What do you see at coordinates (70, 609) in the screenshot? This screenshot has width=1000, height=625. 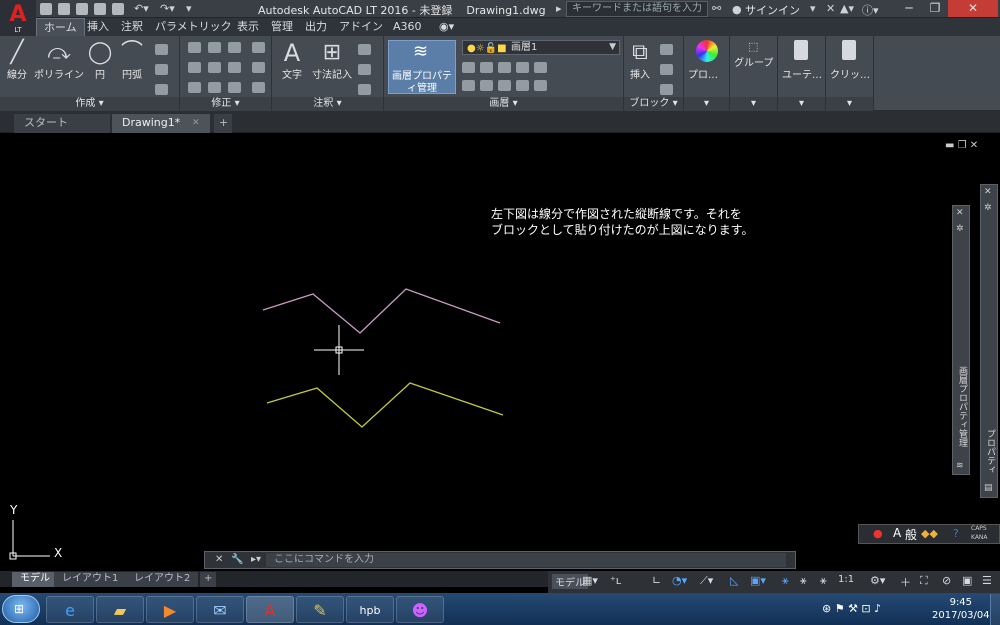 I see `taskbar-internet-explorer-icon: e` at bounding box center [70, 609].